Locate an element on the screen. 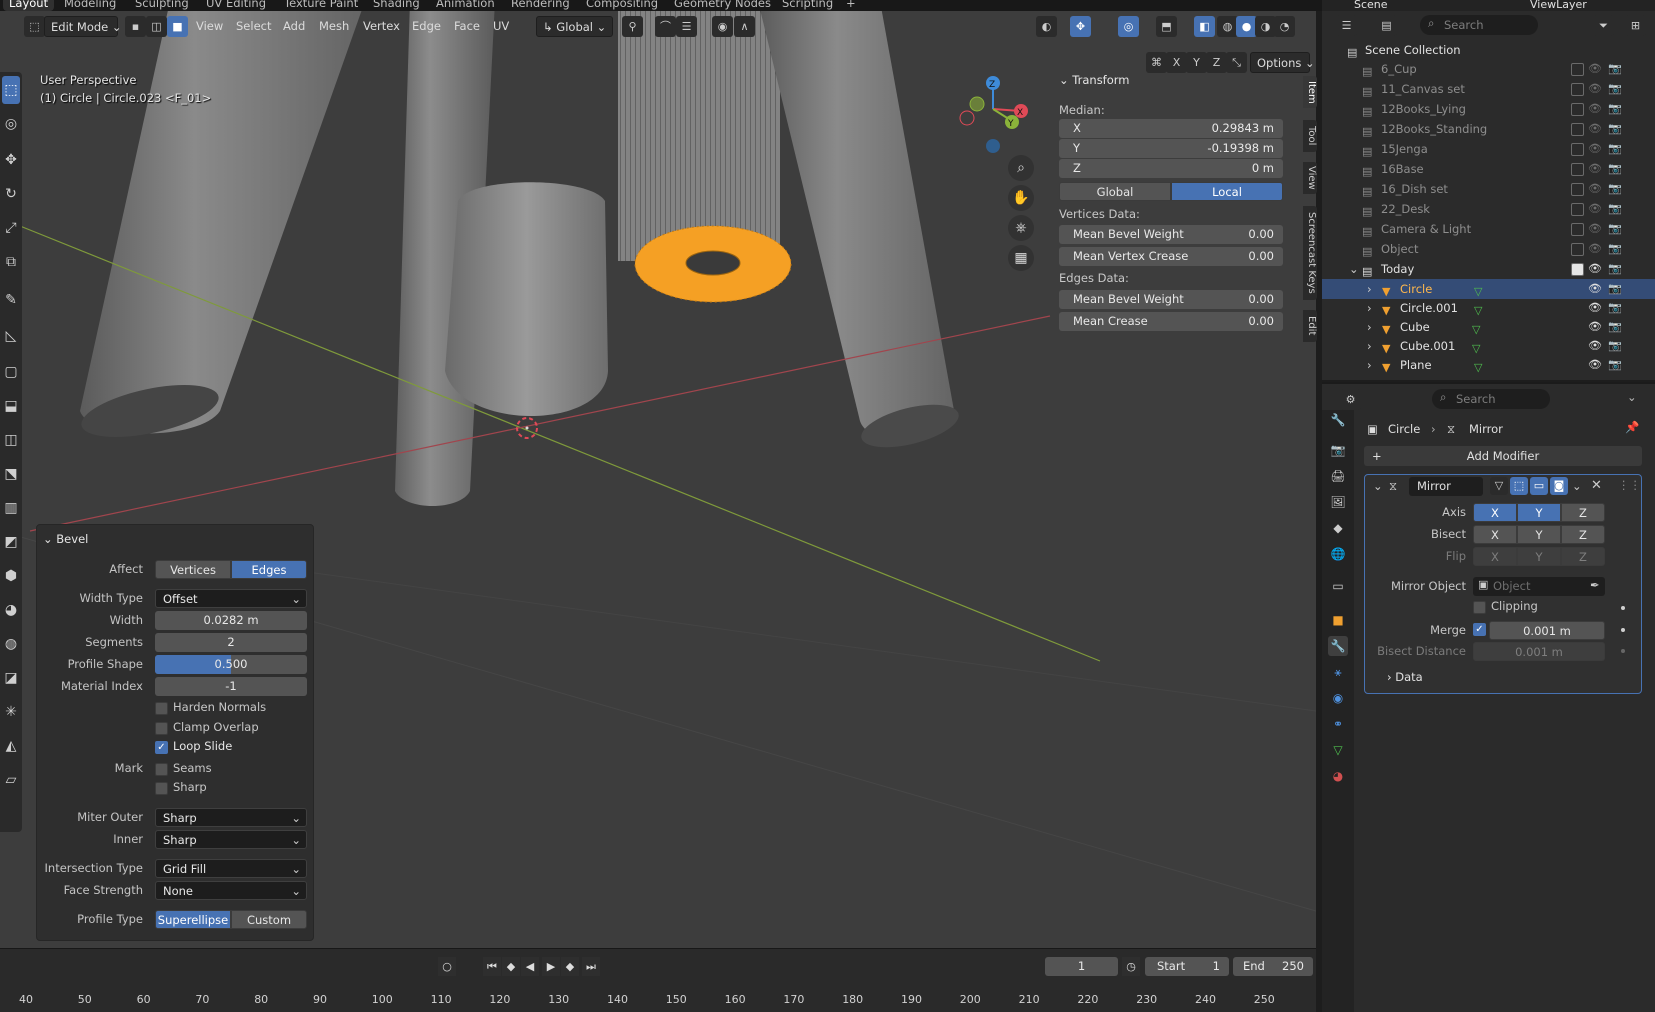 Image resolution: width=1655 pixels, height=1012 pixels. render-icon: ◙ is located at coordinates (1559, 486).